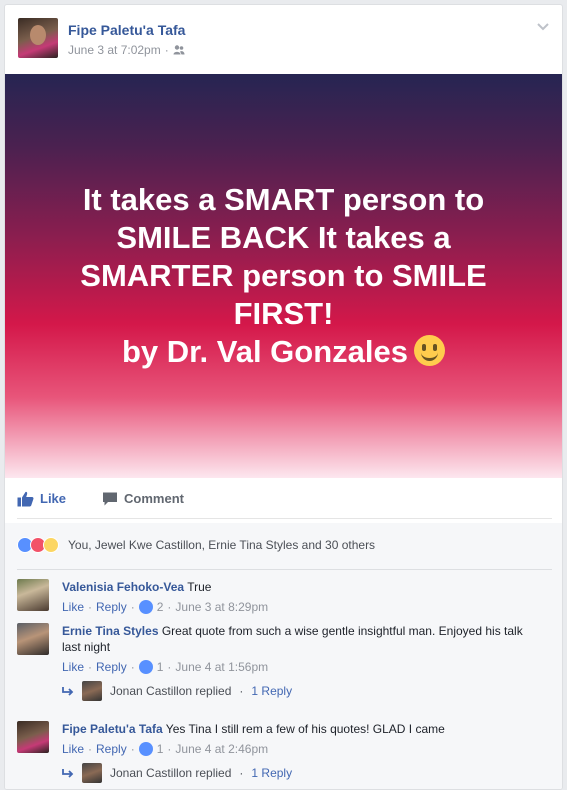 This screenshot has height=790, width=567. Describe the element at coordinates (283, 313) in the screenshot. I see `quote-line-4: FIRST!` at that location.